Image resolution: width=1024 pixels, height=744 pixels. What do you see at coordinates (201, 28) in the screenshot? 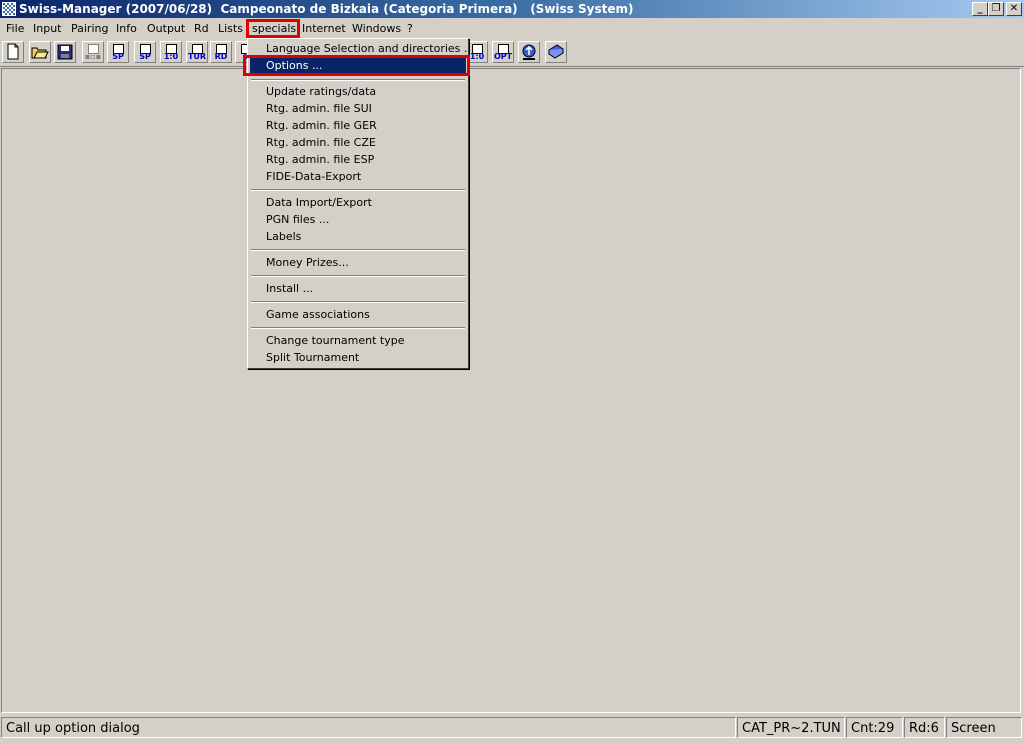
I see `menu-rd: Rd` at bounding box center [201, 28].